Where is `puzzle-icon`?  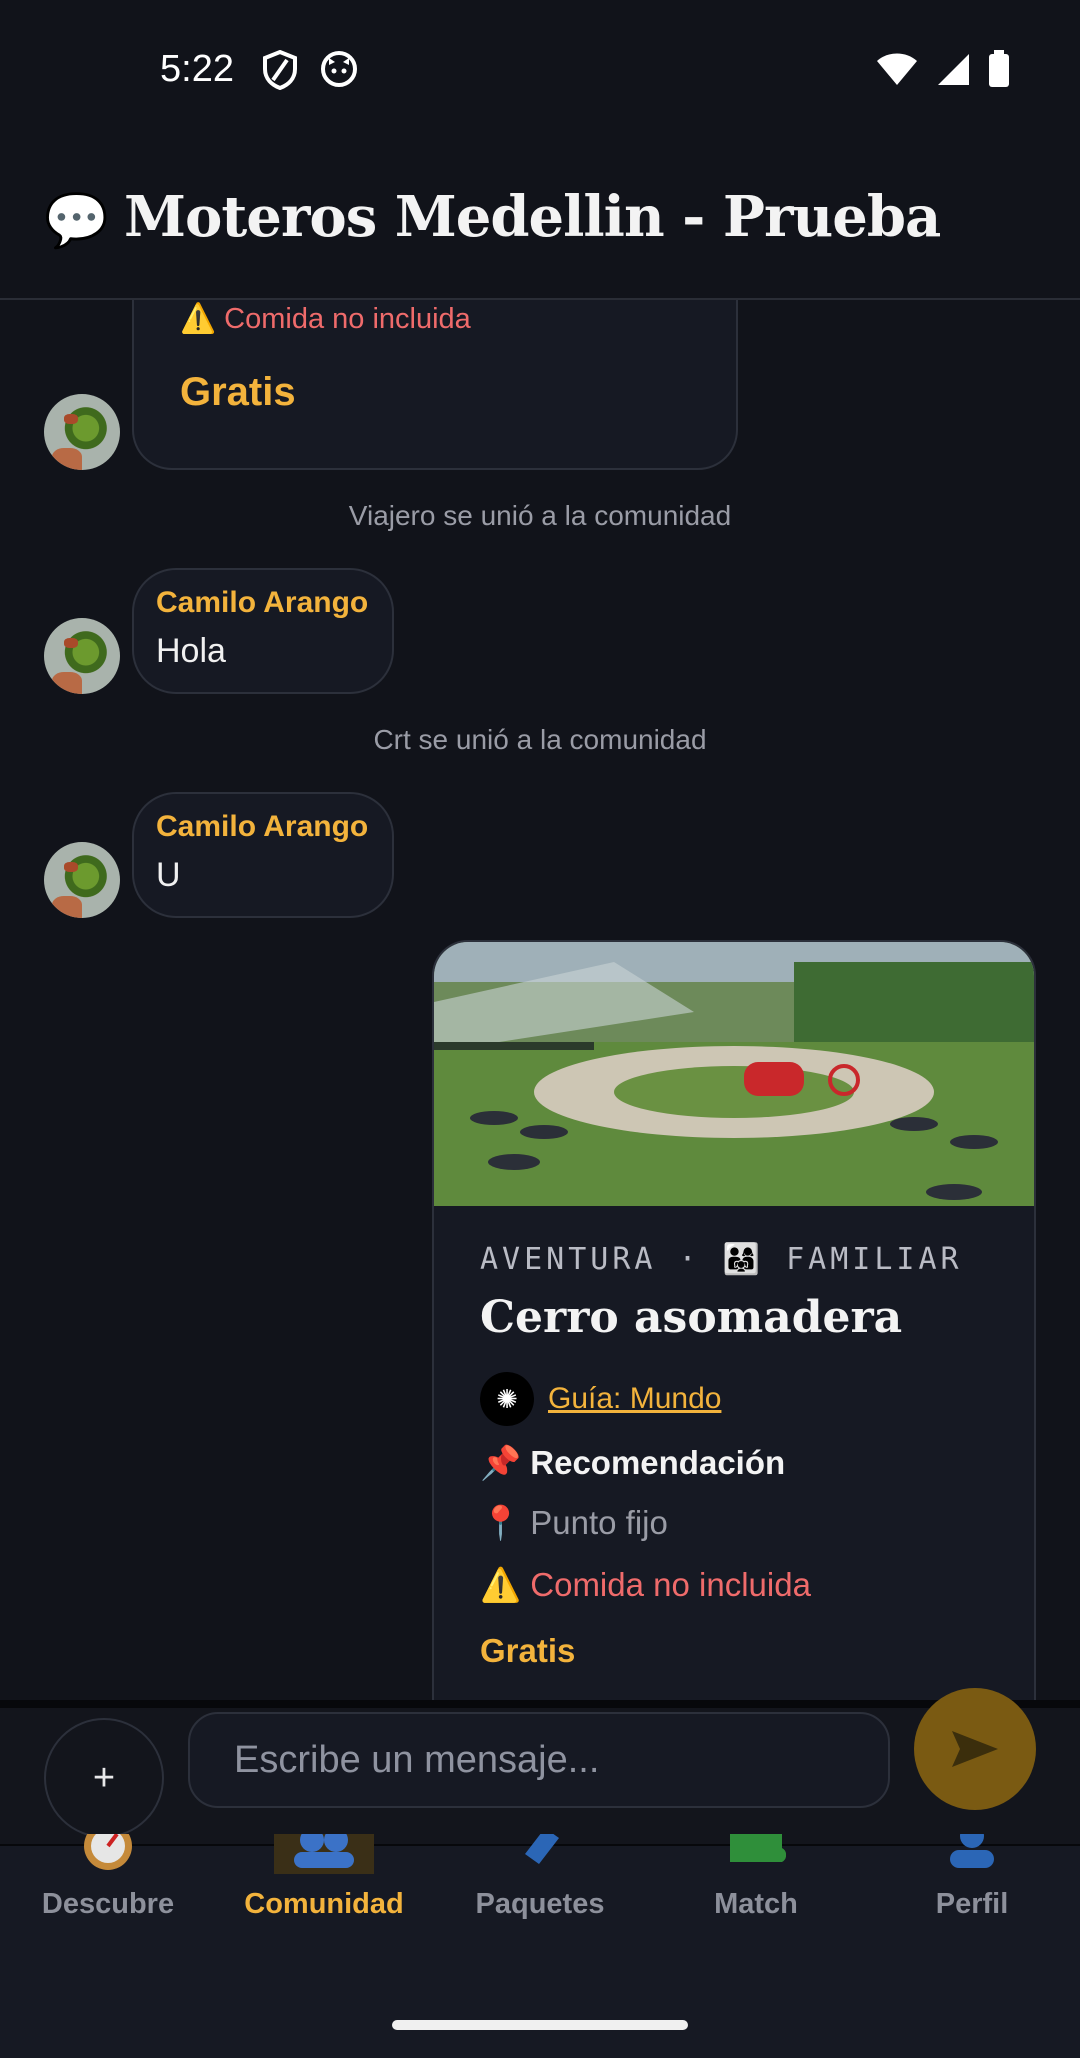 puzzle-icon is located at coordinates (756, 1854).